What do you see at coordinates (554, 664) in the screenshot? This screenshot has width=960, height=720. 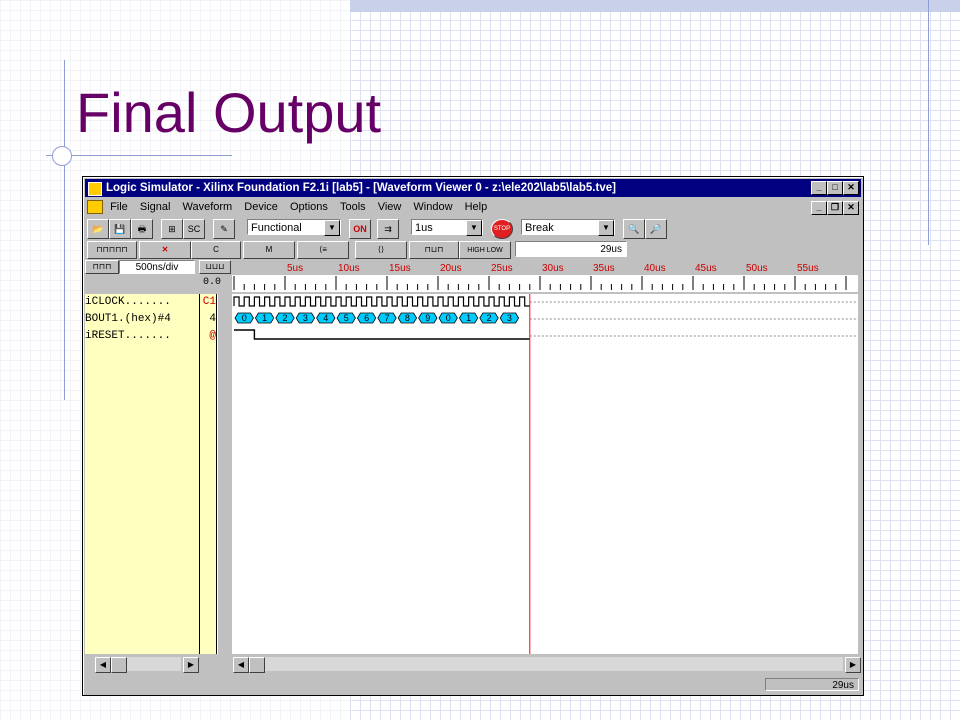 I see `wave-scroll-track` at bounding box center [554, 664].